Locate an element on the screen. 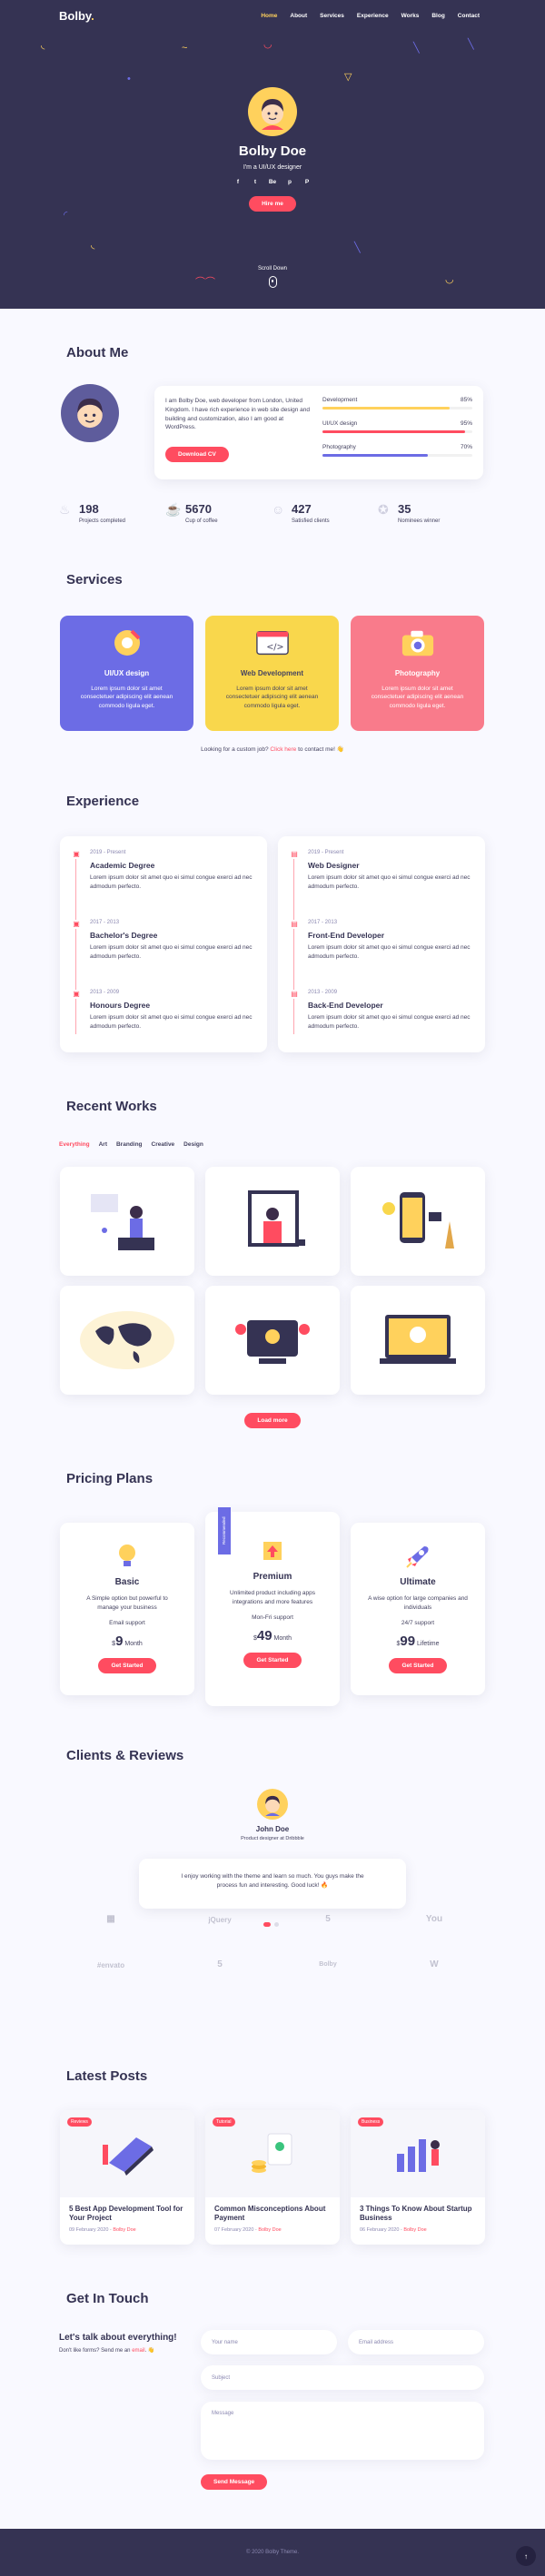 The image size is (545, 2576). load-more-button: Load more is located at coordinates (272, 1420).